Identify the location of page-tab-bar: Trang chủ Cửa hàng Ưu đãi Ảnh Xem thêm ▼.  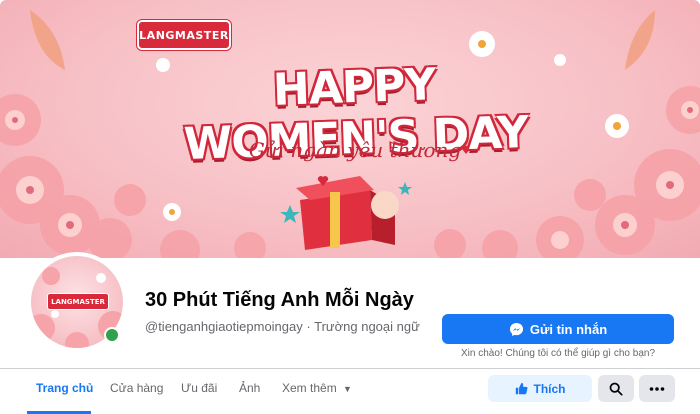
(350, 391).